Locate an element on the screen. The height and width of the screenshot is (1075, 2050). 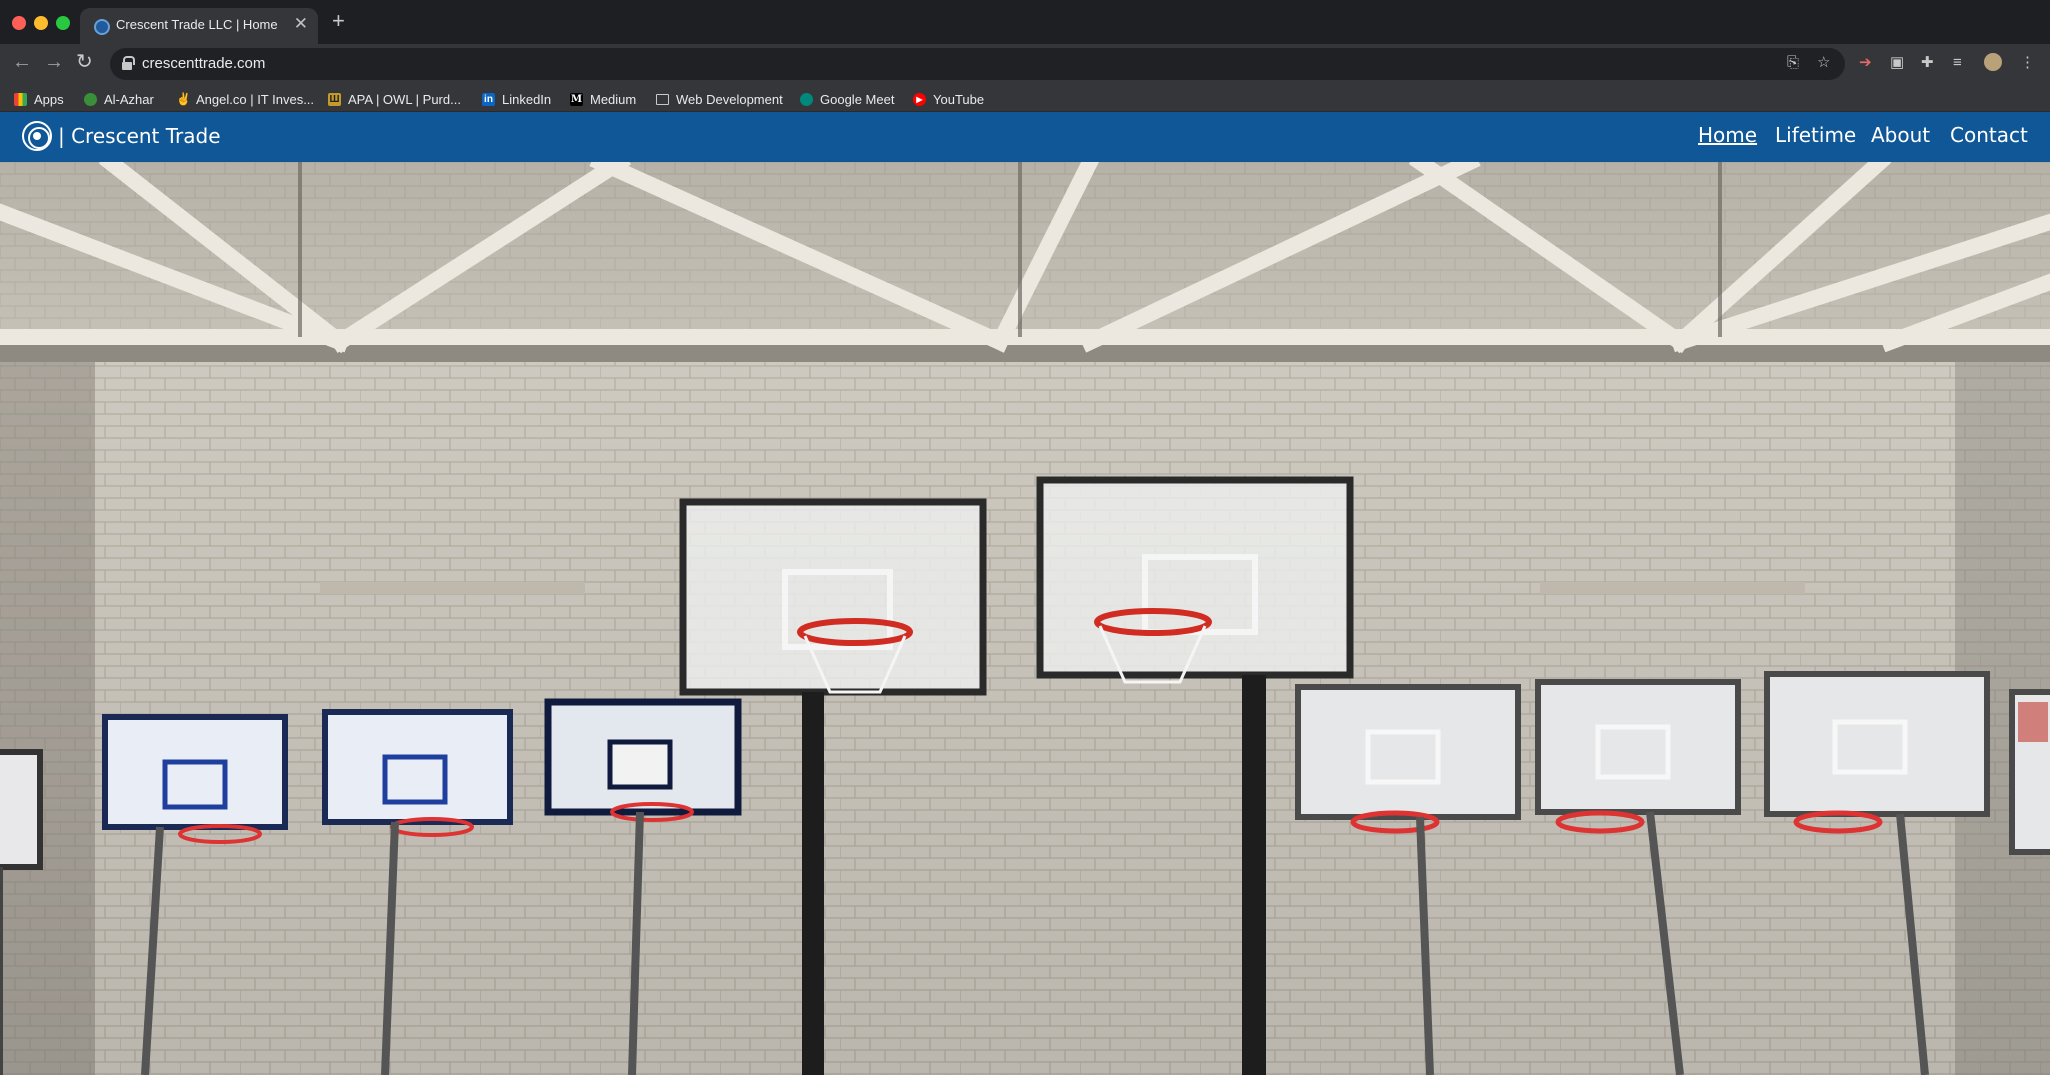
youtube-icon: ▶ is located at coordinates (919, 99).